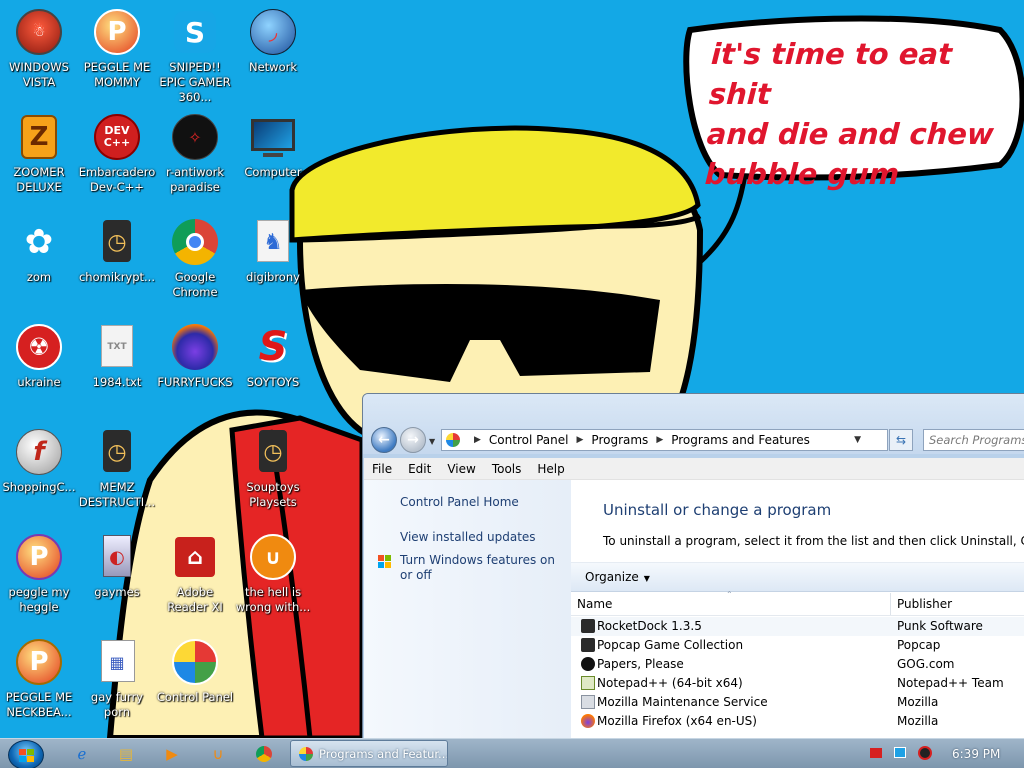 The height and width of the screenshot is (768, 1024). I want to click on desktop-icon-label: digibrony, so click(273, 277).